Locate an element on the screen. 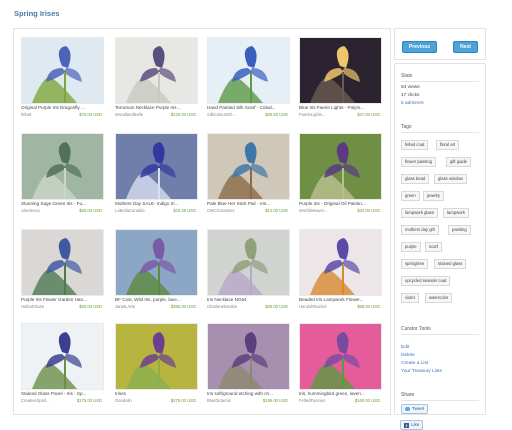 This screenshot has width=512, height=430. listing-shop: JanetLArts is located at coordinates (125, 306).